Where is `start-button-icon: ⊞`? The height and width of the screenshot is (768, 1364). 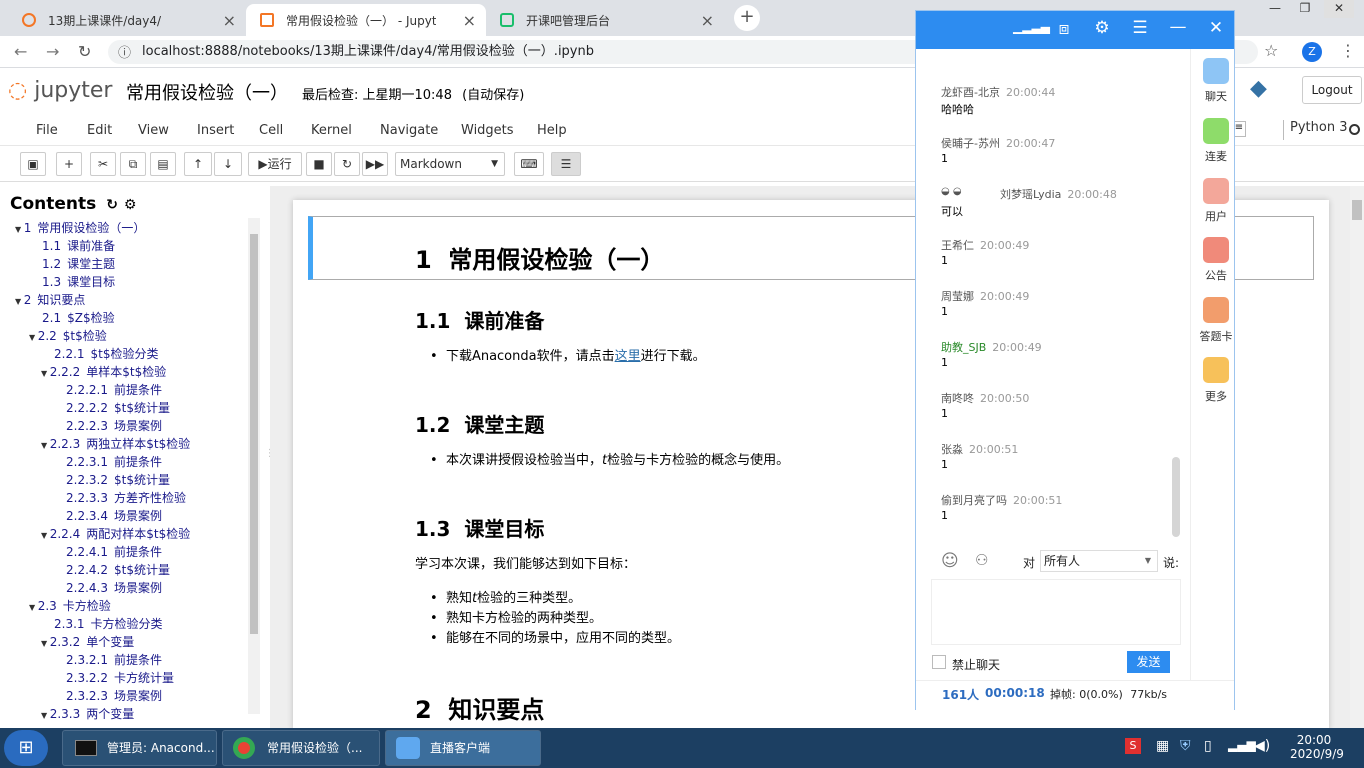
start-button-icon: ⊞ is located at coordinates (26, 748).